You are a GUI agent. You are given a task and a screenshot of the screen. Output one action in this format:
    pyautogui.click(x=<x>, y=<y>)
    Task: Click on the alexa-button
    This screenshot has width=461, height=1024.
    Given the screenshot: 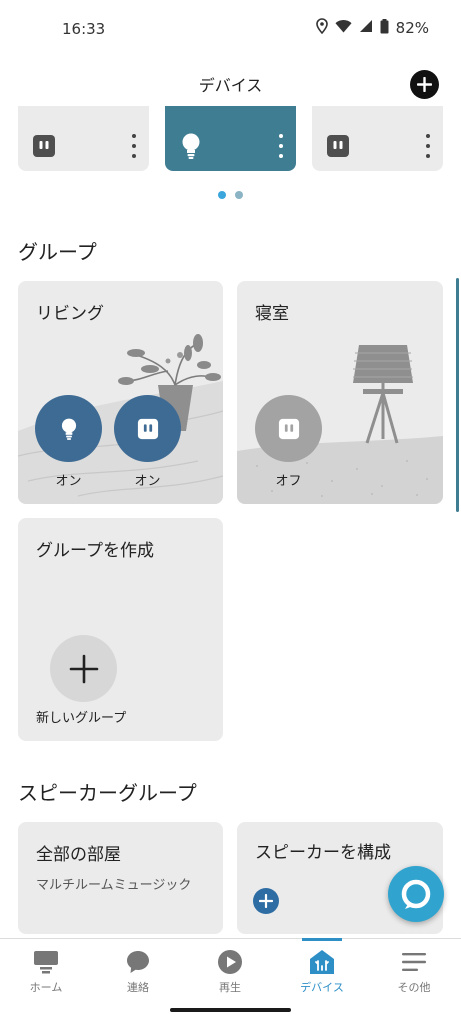 What is the action you would take?
    pyautogui.click(x=416, y=894)
    